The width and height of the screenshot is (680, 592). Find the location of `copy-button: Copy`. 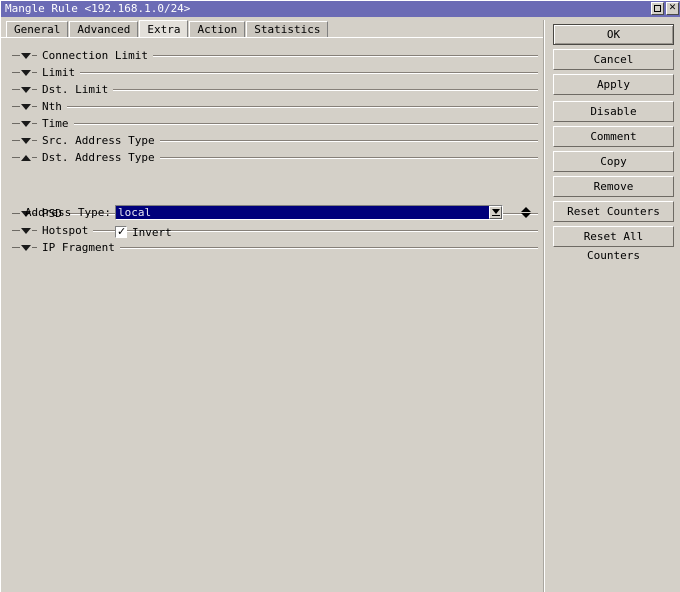

copy-button: Copy is located at coordinates (613, 161).